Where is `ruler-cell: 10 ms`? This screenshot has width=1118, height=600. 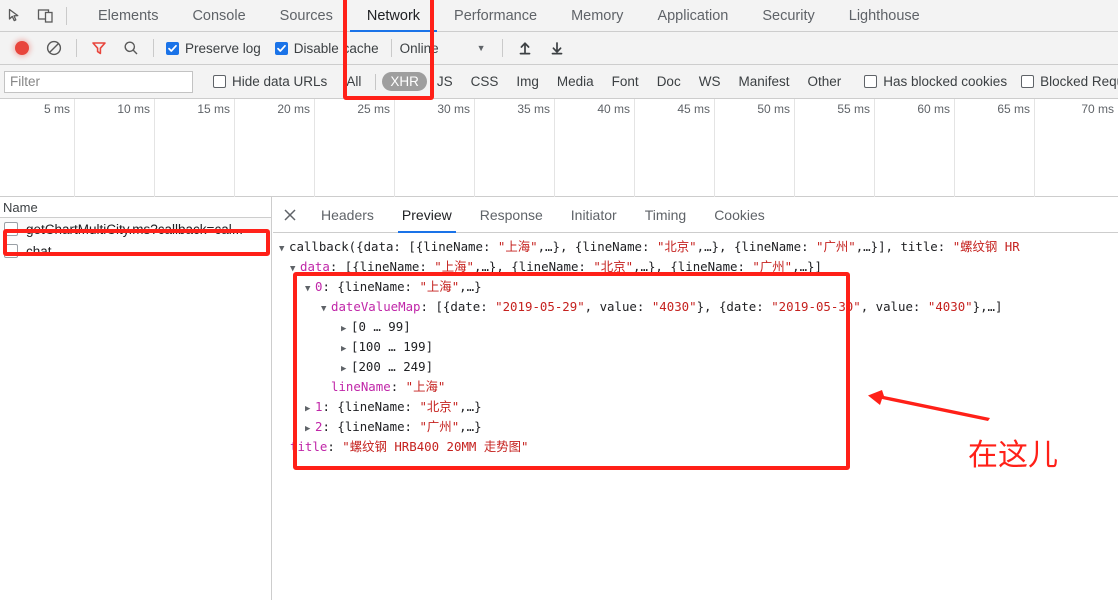 ruler-cell: 10 ms is located at coordinates (115, 148).